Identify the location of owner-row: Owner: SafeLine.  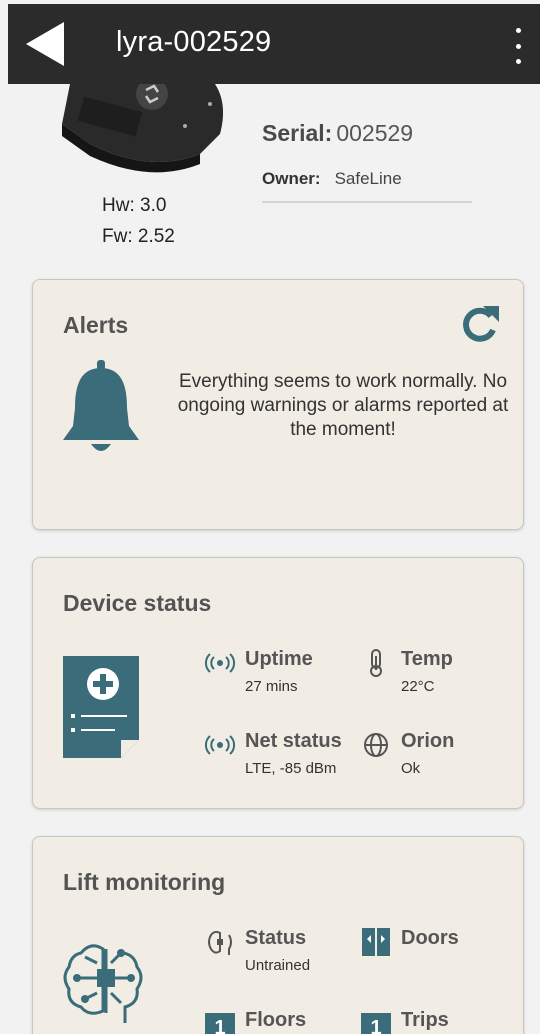
(332, 179).